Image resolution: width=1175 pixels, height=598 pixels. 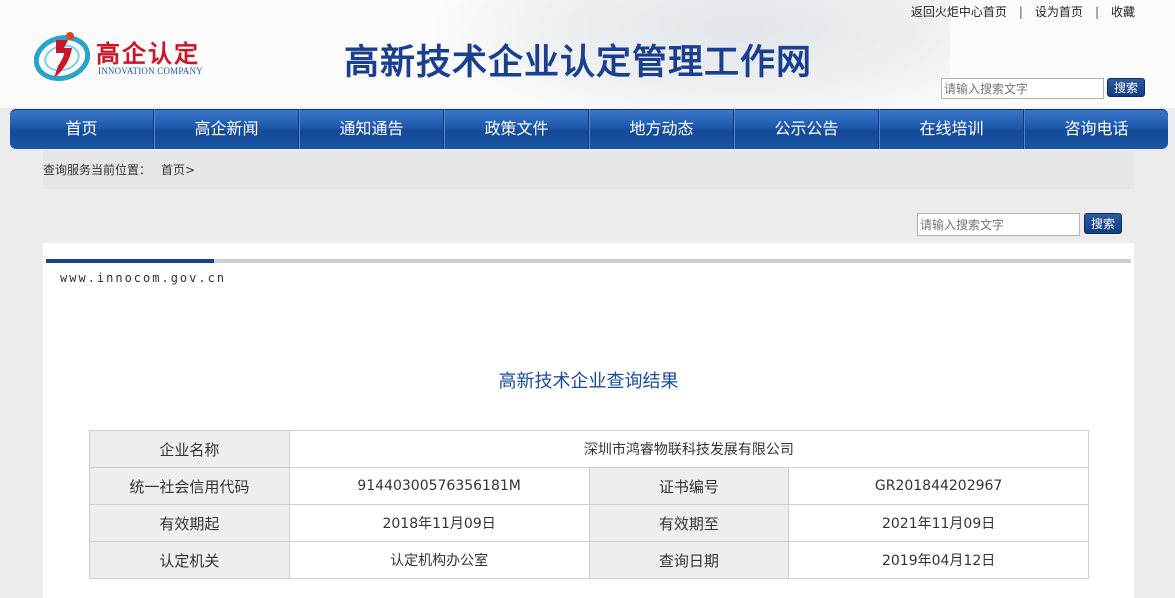 I want to click on nav-item-news: 高企新闻, so click(x=226, y=129).